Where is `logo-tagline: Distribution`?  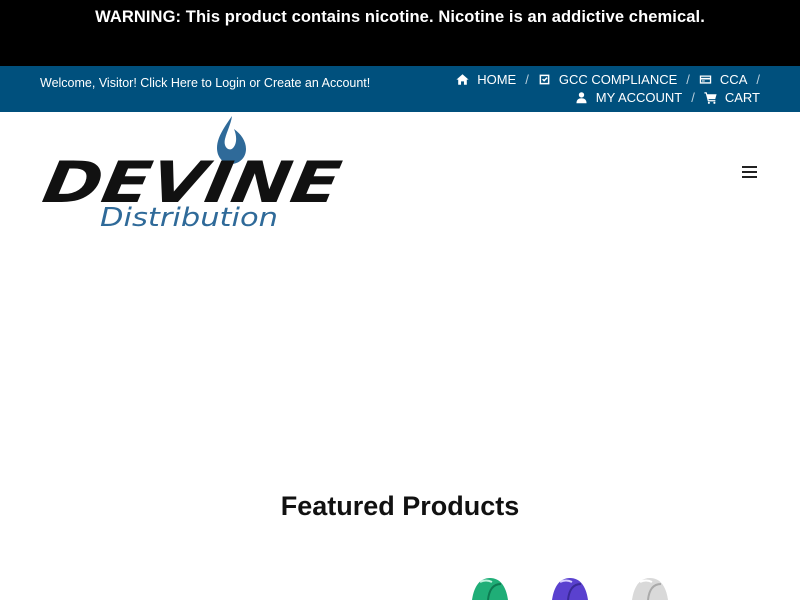 logo-tagline: Distribution is located at coordinates (189, 217).